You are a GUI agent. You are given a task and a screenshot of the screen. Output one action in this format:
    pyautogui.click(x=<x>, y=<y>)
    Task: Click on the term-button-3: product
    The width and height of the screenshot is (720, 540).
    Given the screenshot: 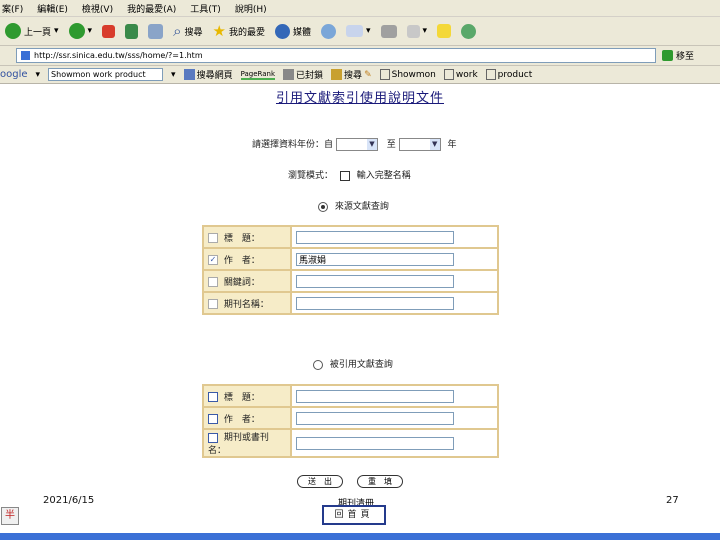 What is the action you would take?
    pyautogui.click(x=508, y=74)
    